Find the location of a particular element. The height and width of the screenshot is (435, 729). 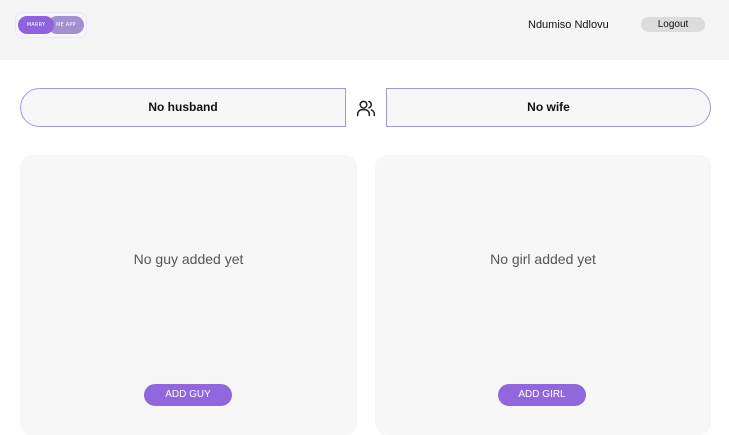

guys-empty-message: No guy added yet is located at coordinates (188, 259).